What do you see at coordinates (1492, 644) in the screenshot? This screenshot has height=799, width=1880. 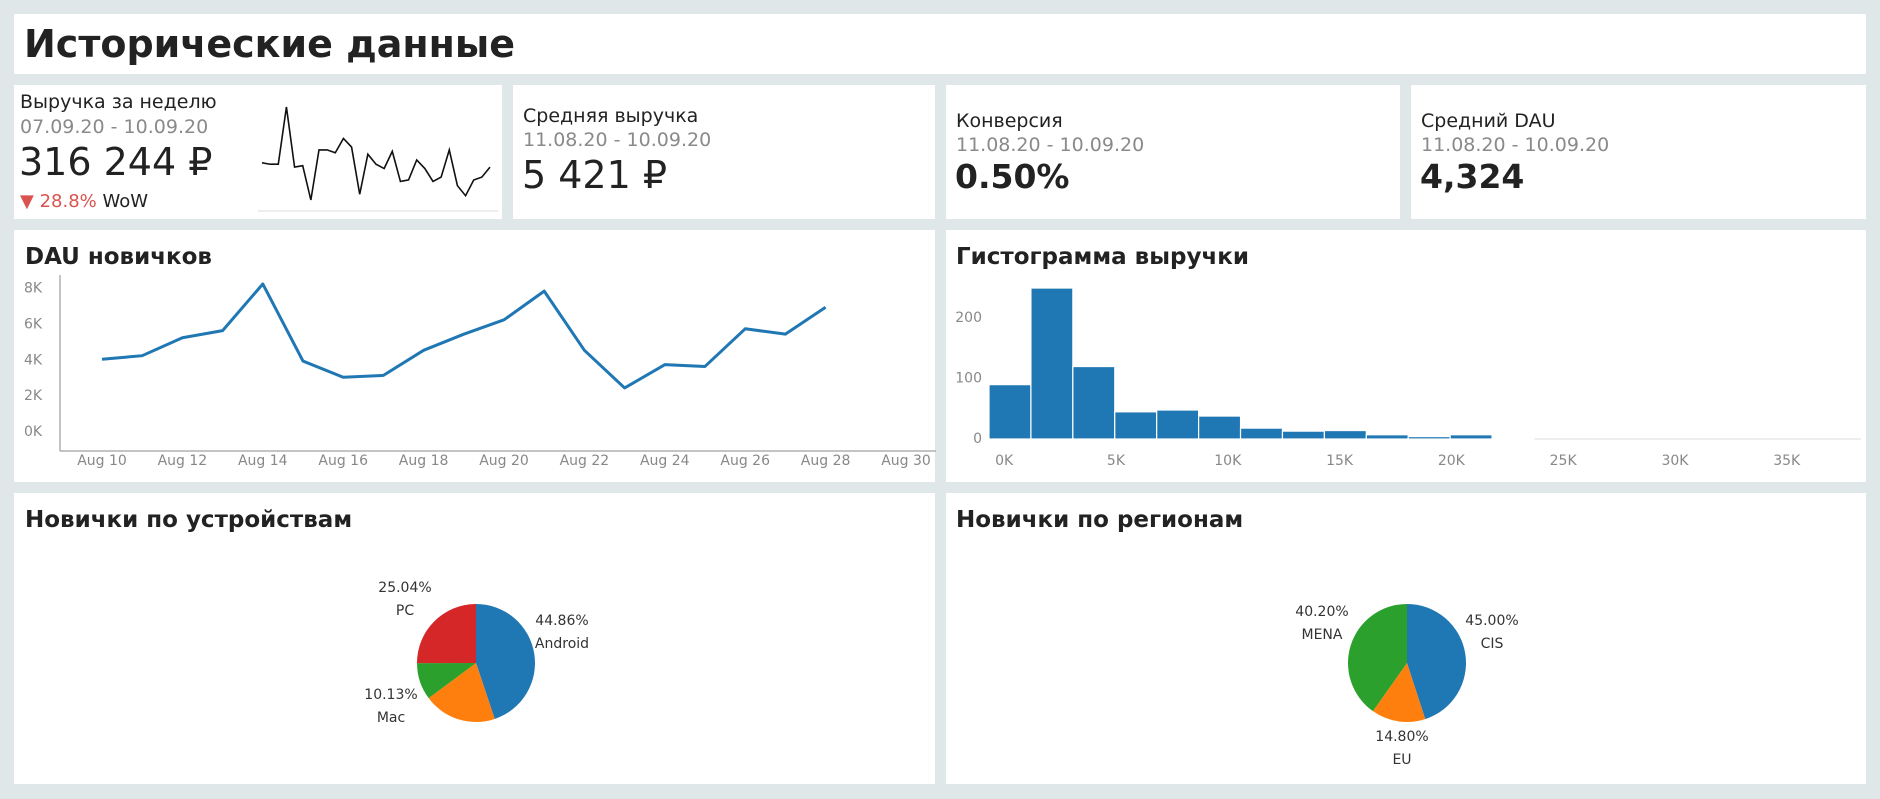 I see `slice-name-label: CIS` at bounding box center [1492, 644].